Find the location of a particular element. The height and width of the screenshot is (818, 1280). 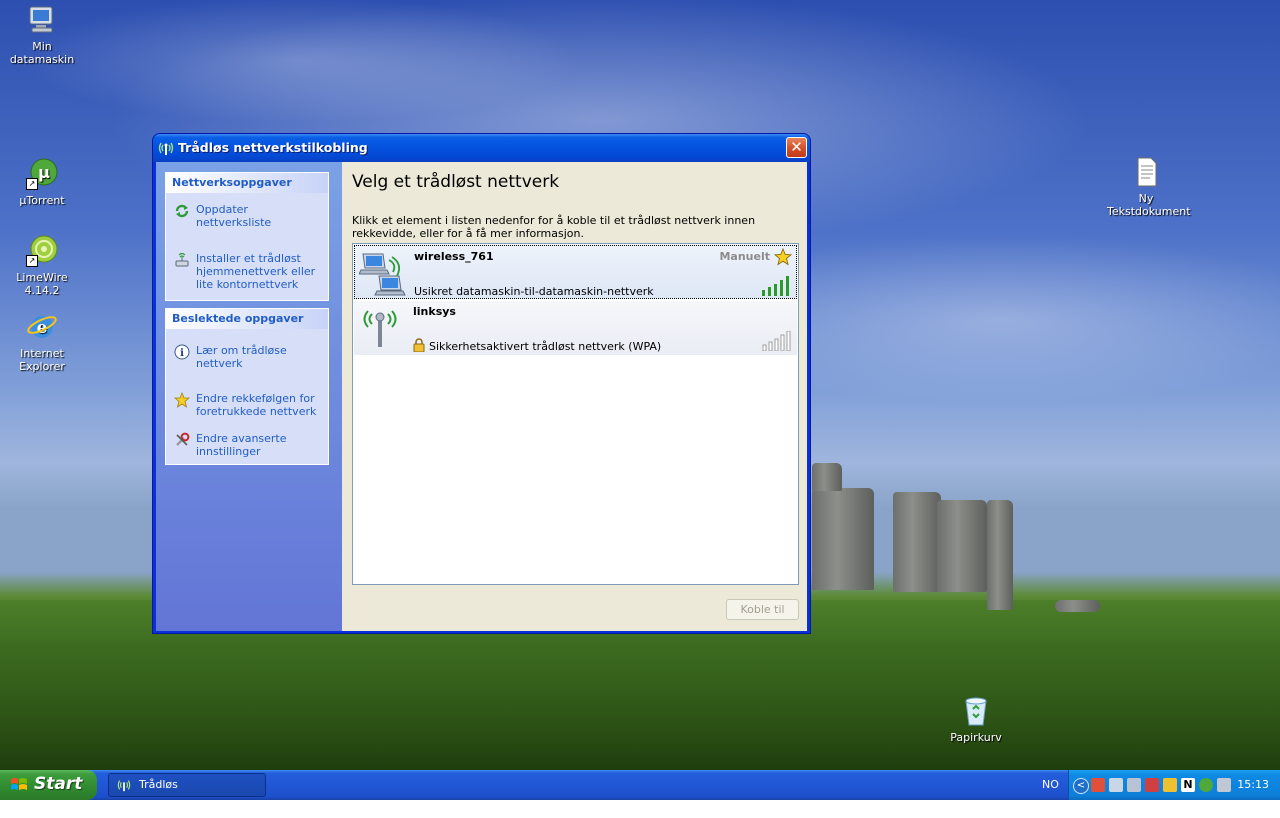

connect-button: Koble til is located at coordinates (762, 609).